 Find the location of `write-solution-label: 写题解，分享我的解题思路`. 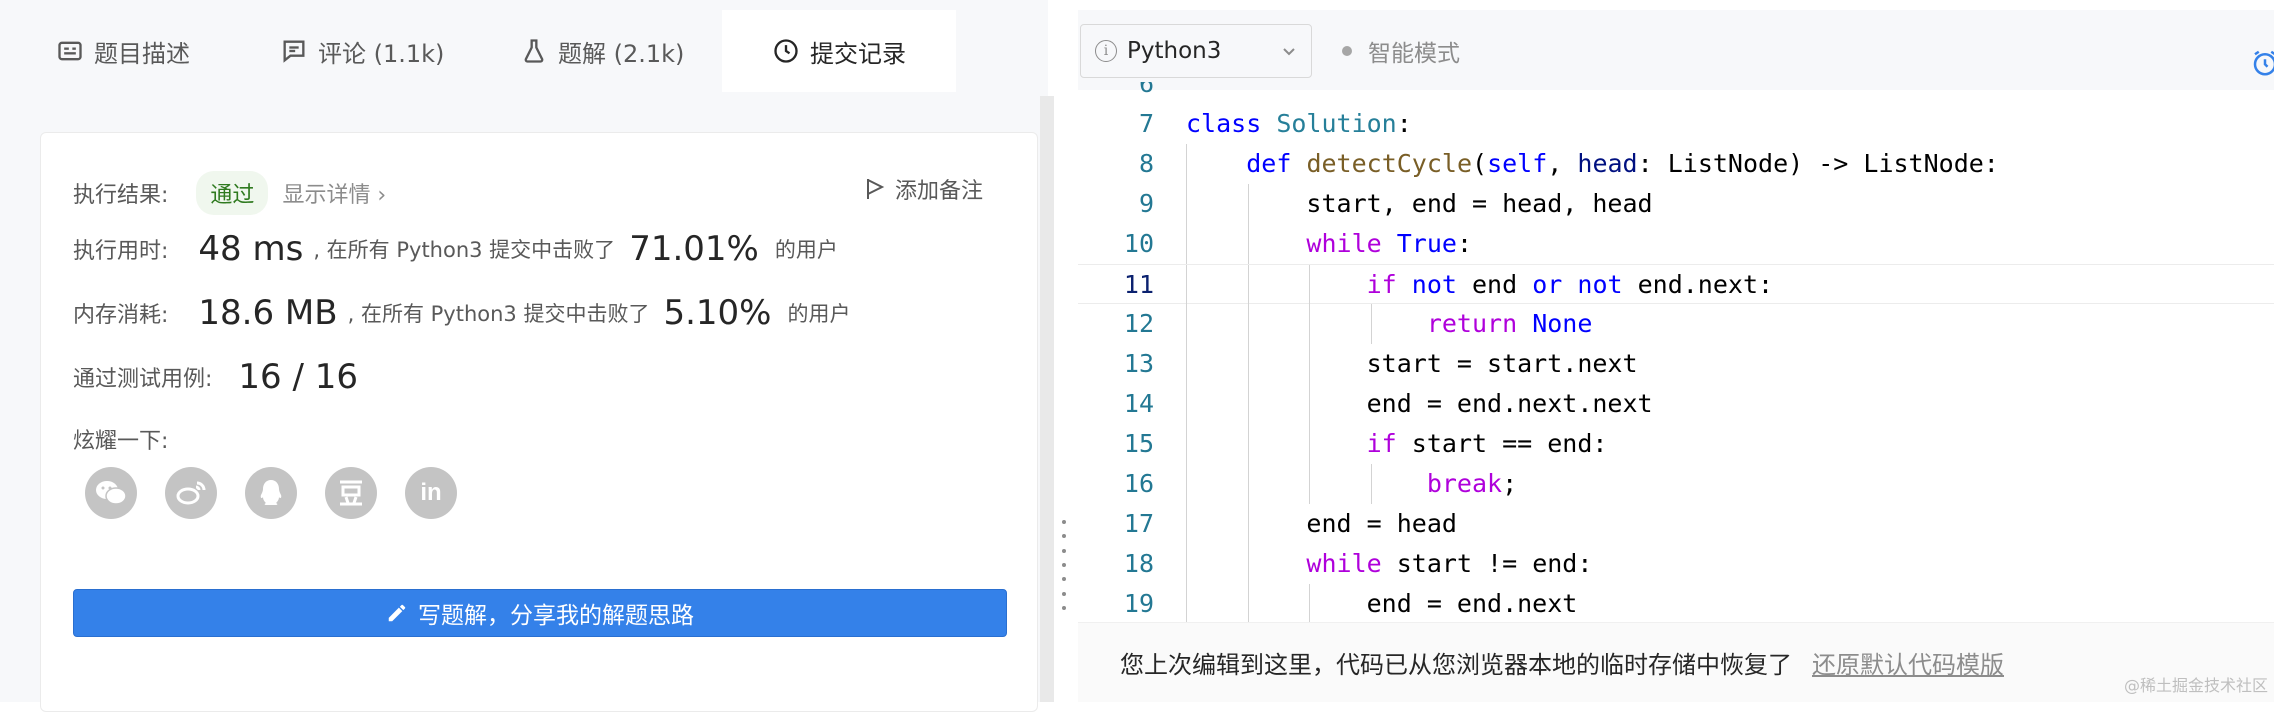

write-solution-label: 写题解，分享我的解题思路 is located at coordinates (556, 616).